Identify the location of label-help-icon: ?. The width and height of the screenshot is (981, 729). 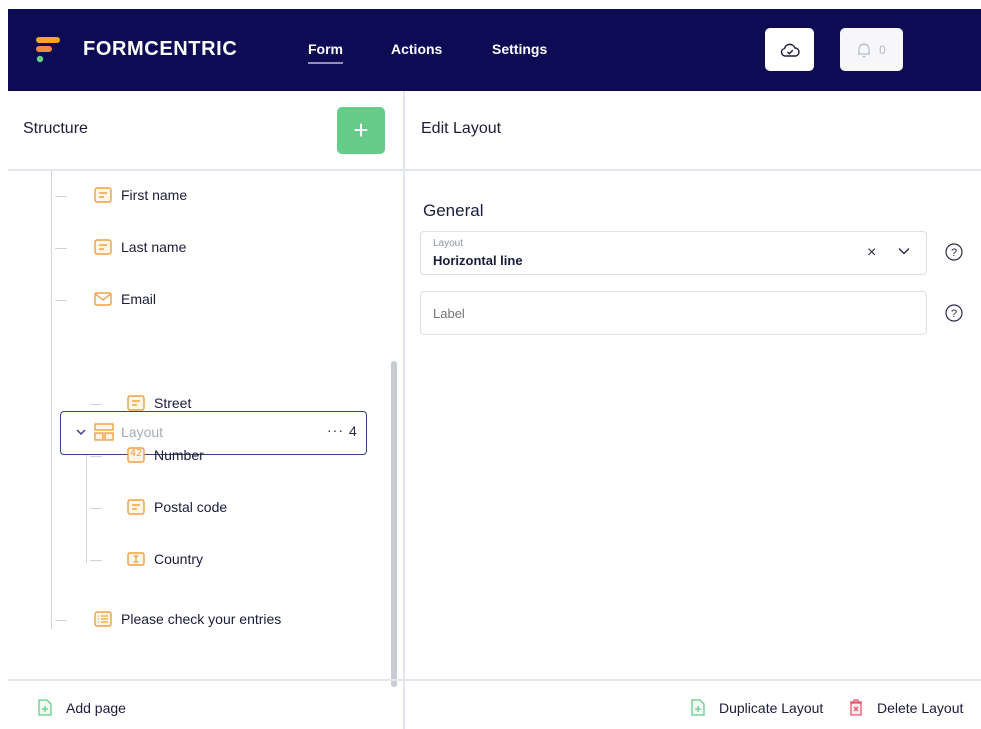
(954, 313).